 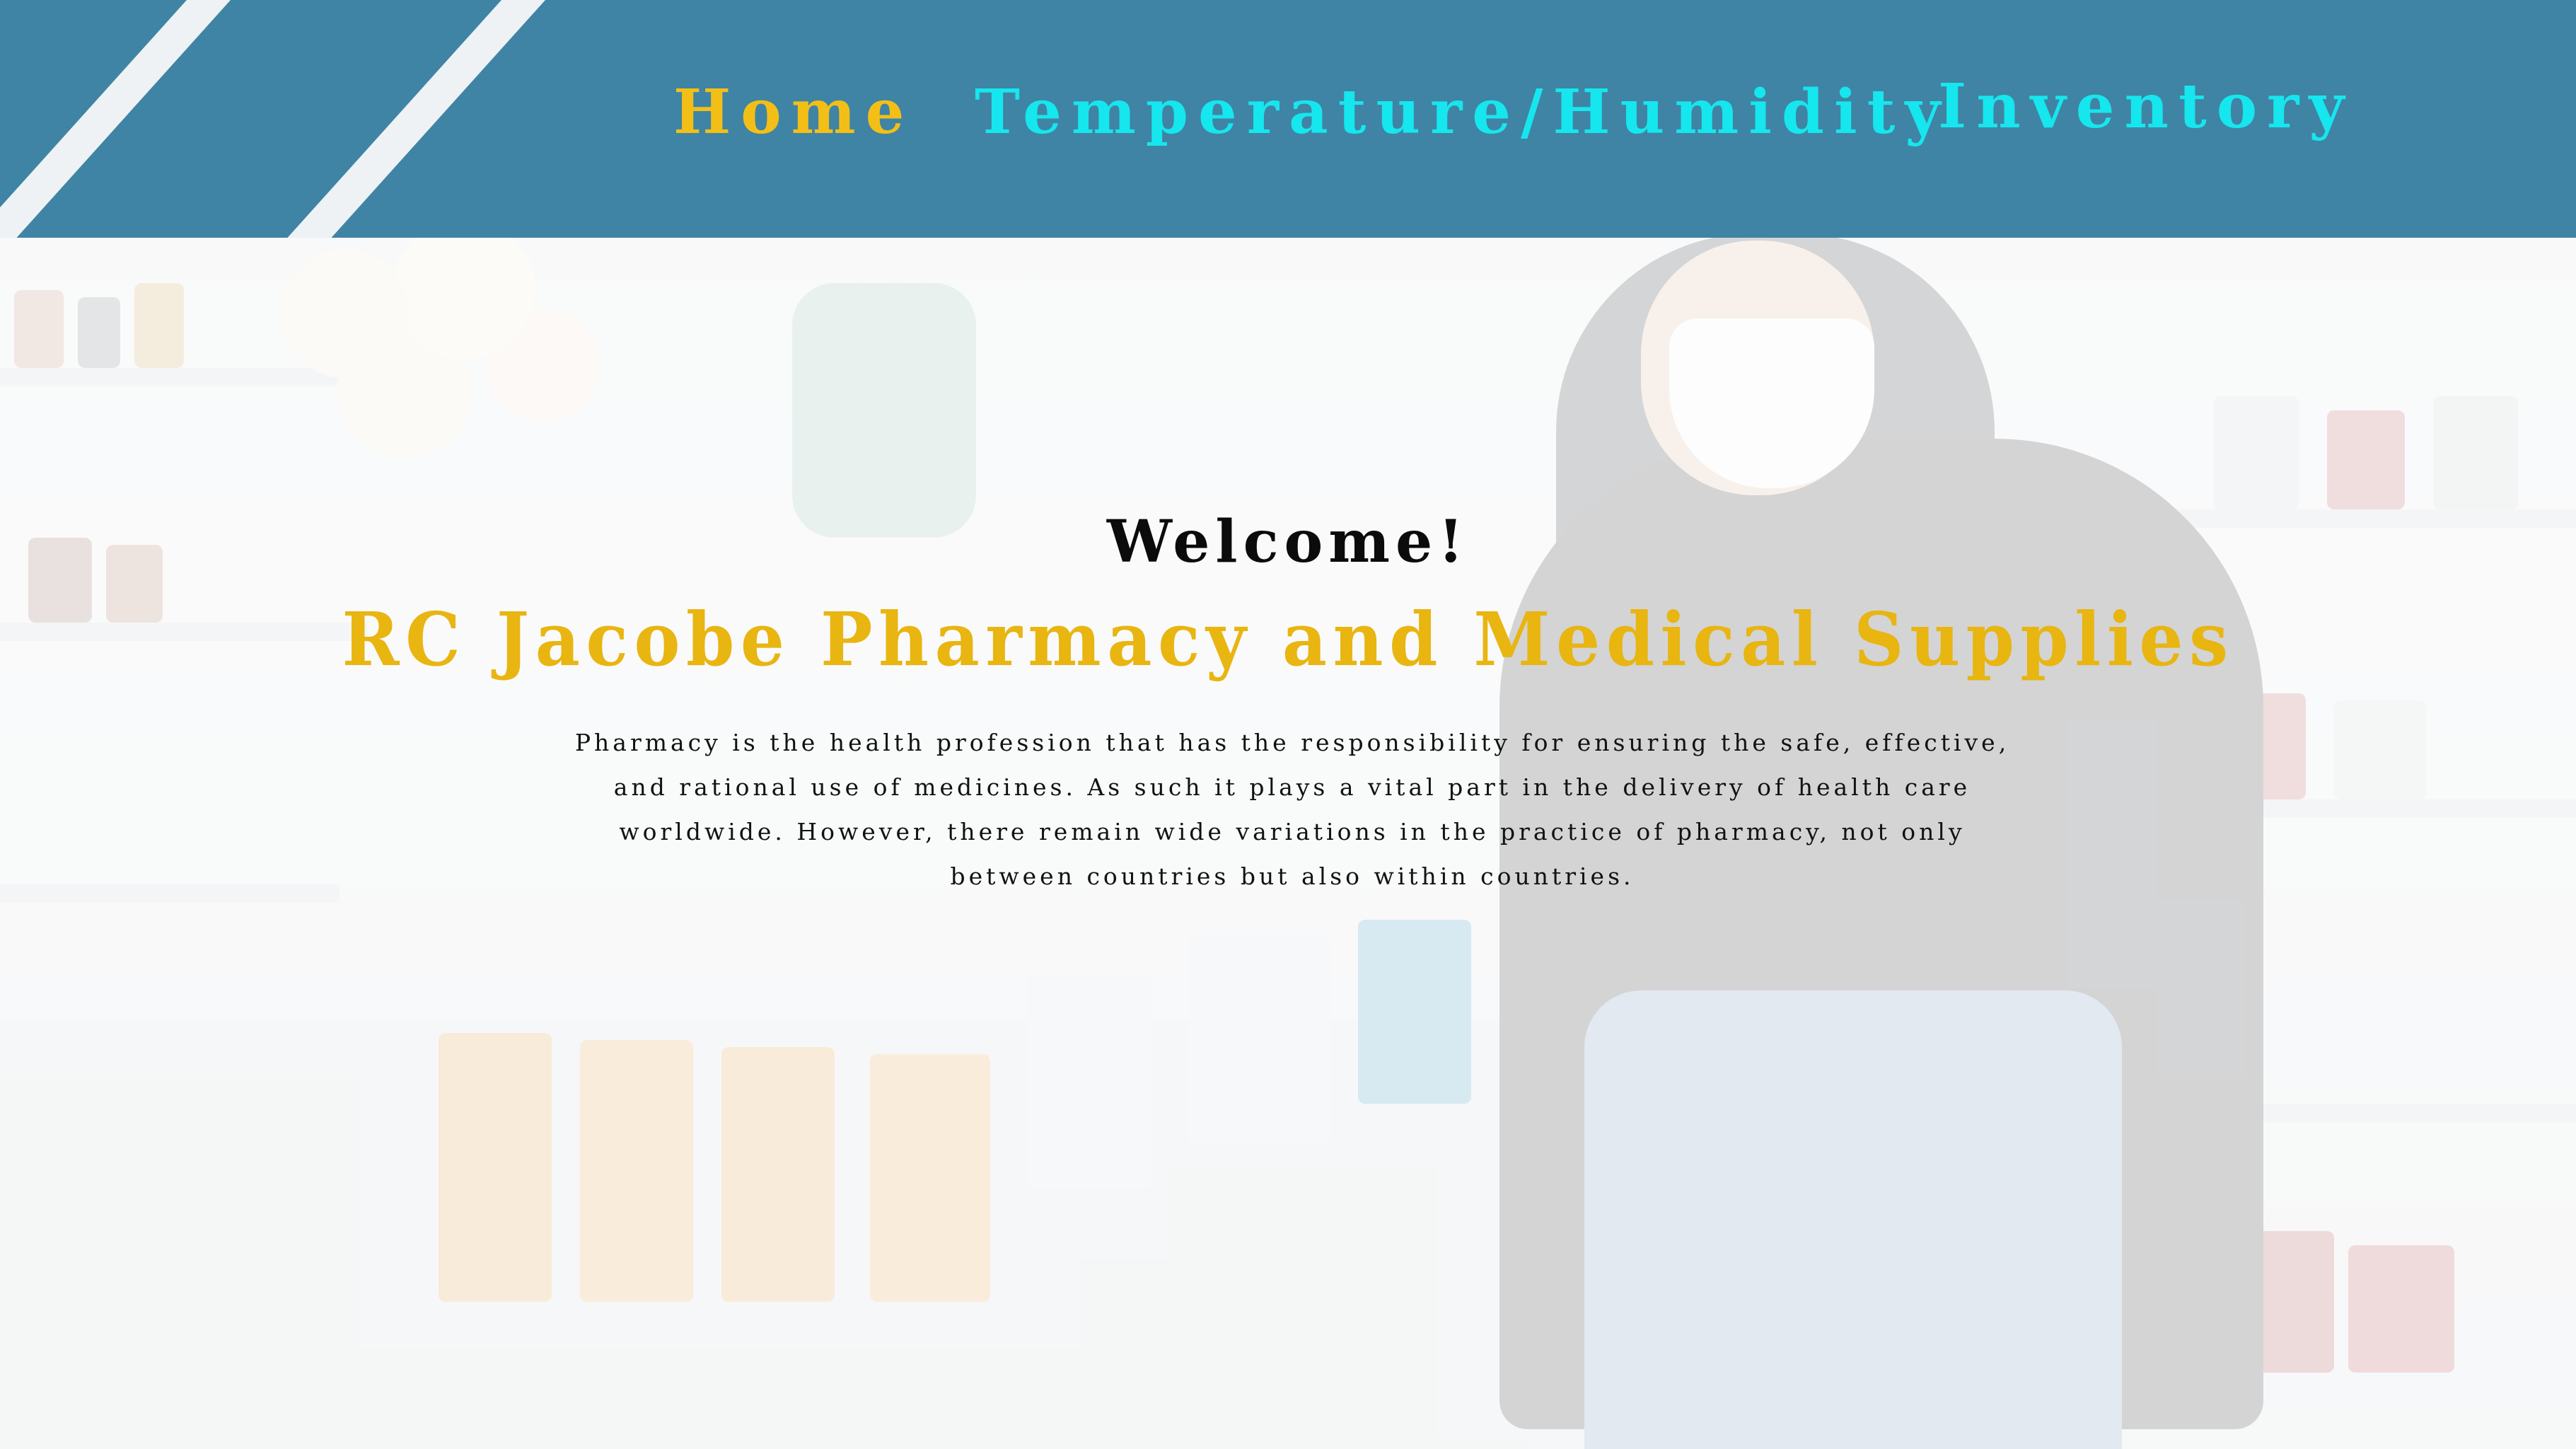 I want to click on nav-inventory-link: Inventory, so click(x=2146, y=106).